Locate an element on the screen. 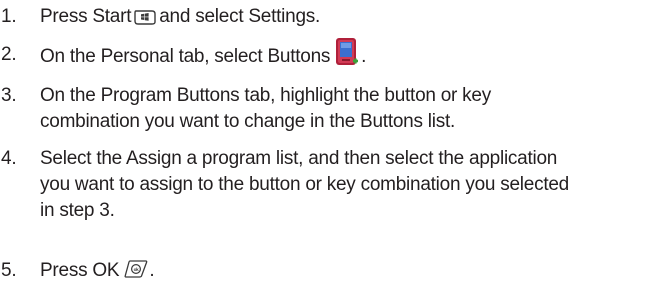 The height and width of the screenshot is (300, 660). step-text-part: Press Start is located at coordinates (86, 16).